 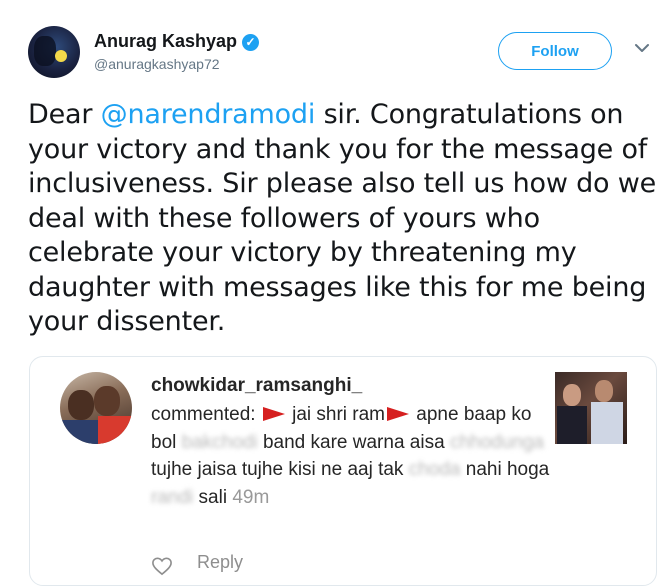 What do you see at coordinates (336, 414) in the screenshot?
I see `comment-seg2: jai shri ram` at bounding box center [336, 414].